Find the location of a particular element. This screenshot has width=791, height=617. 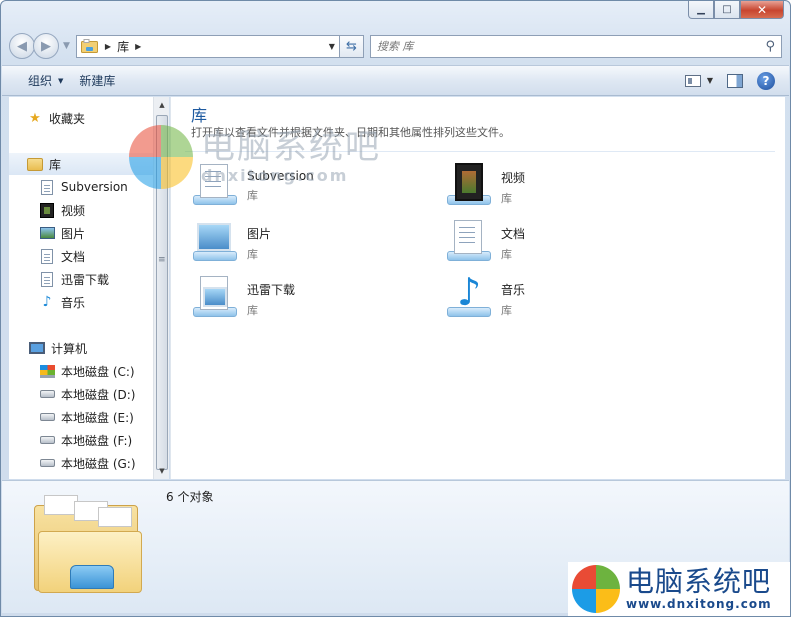

scroll-down-icon: ▼ is located at coordinates (162, 471).